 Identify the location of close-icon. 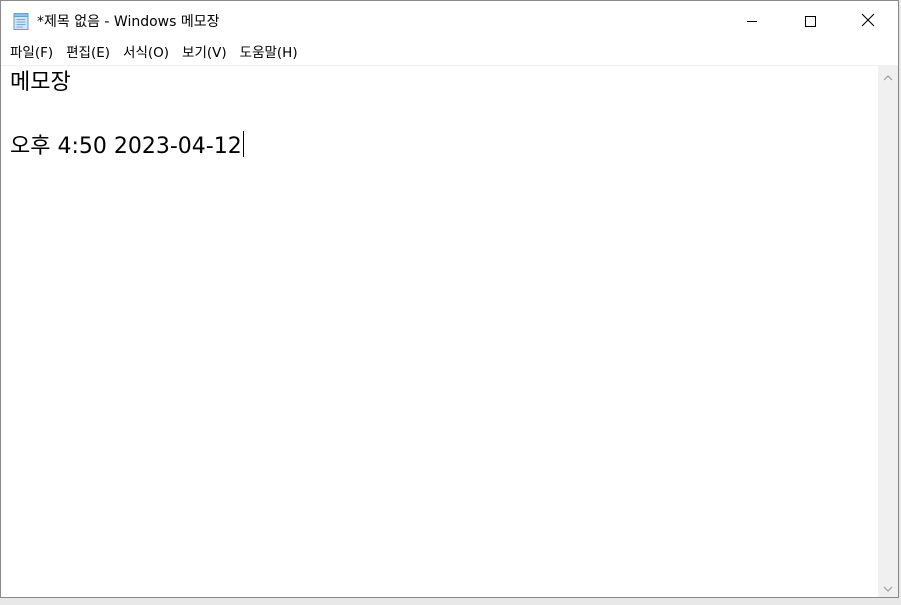
(868, 21).